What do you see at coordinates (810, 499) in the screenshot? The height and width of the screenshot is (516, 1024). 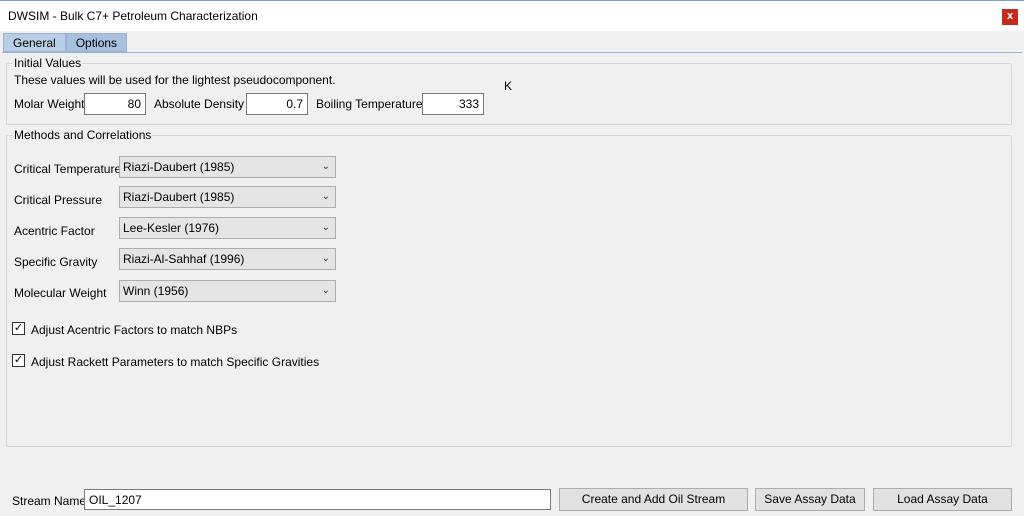 I see `save-assay-button: Save Assay Data` at bounding box center [810, 499].